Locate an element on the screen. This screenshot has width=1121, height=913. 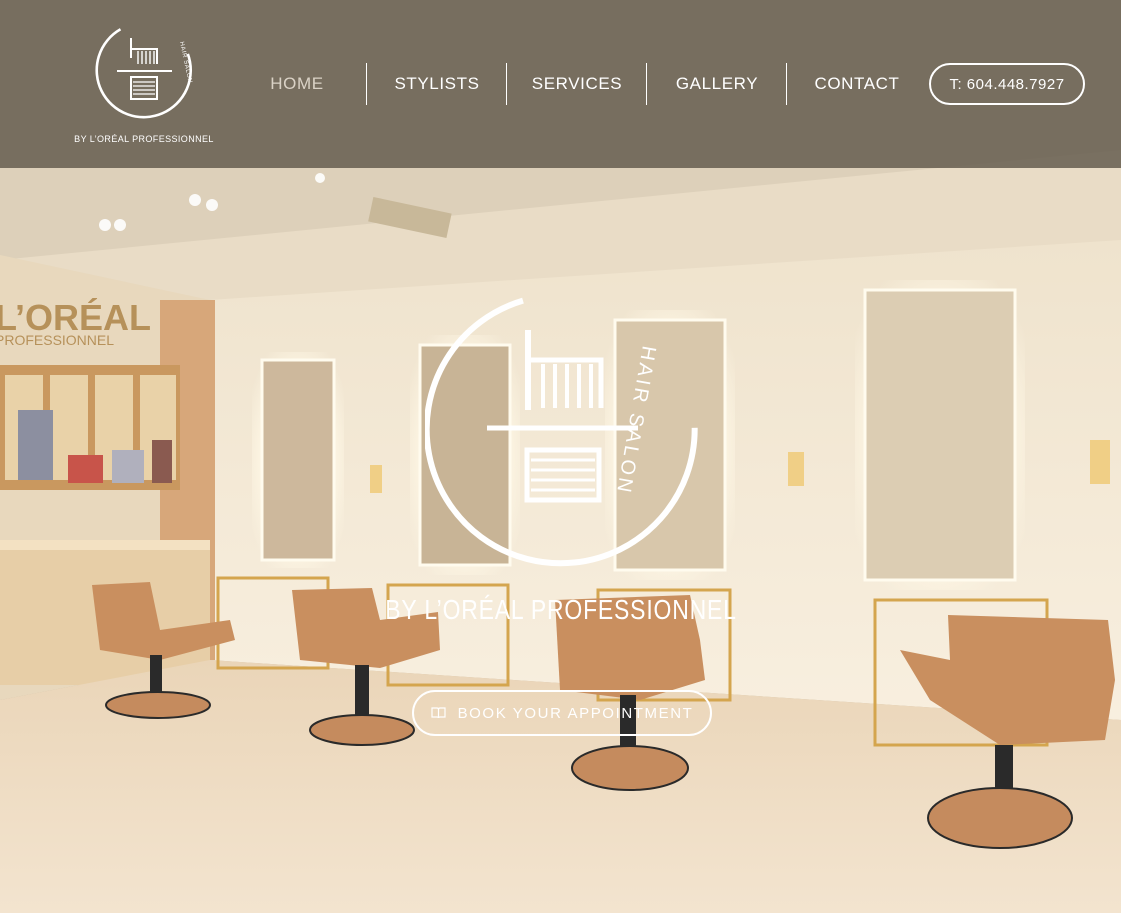
phone-label: T: 604.448.7927 is located at coordinates (1007, 84).